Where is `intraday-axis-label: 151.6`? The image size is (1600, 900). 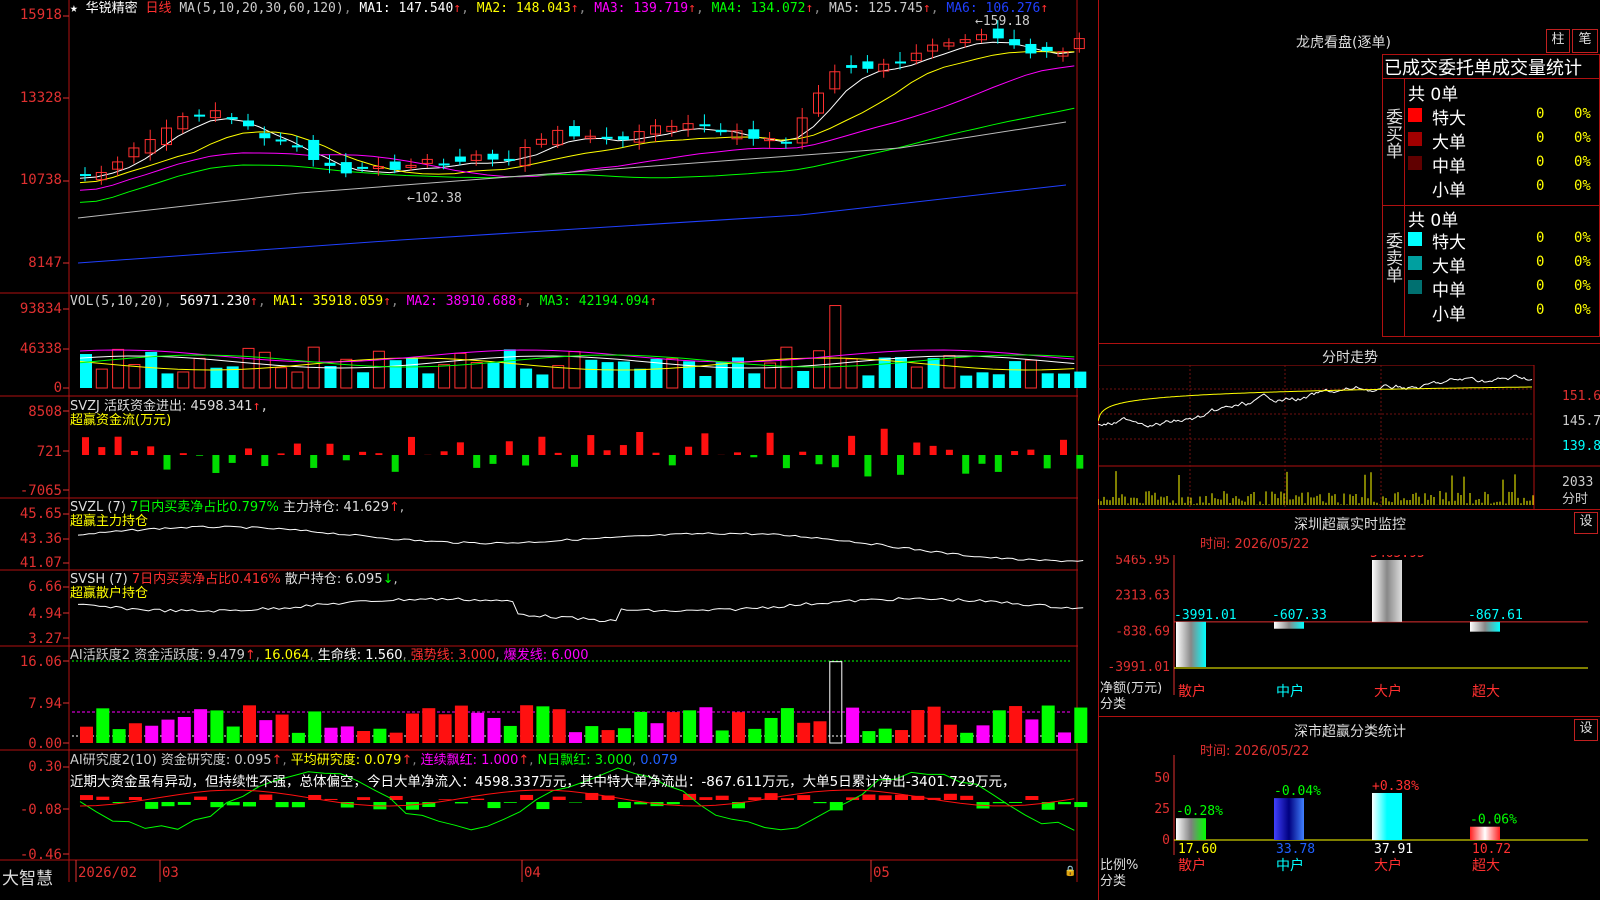 intraday-axis-label: 151.6 is located at coordinates (1581, 396).